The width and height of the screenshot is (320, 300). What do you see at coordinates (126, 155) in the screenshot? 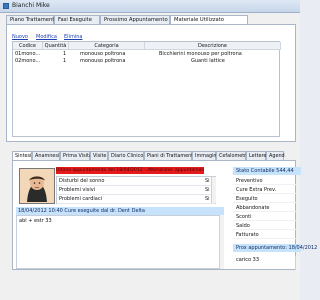
I see `tab-diario-clinico: Diario Clinico` at bounding box center [126, 155].